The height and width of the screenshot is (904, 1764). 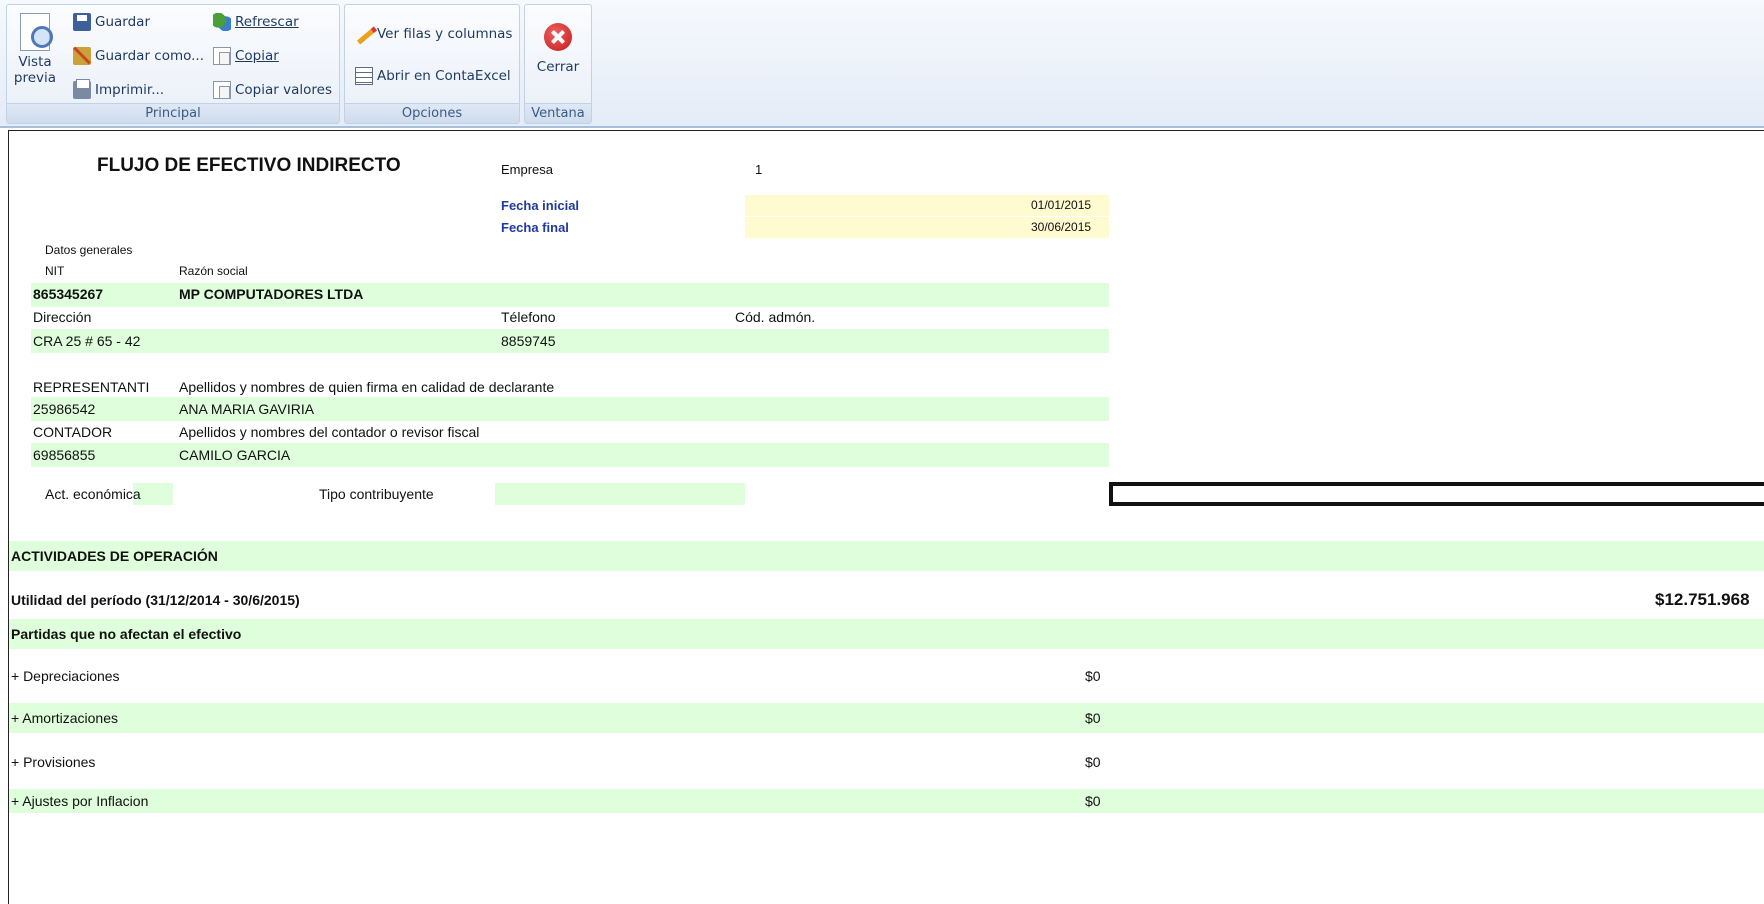 I want to click on report-title: FLUJO DE EFECTIVO INDIRECTO, so click(x=249, y=165).